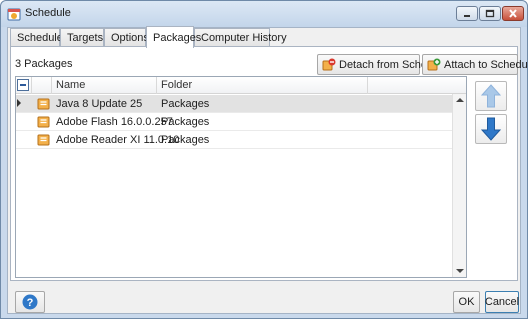  What do you see at coordinates (329, 64) in the screenshot?
I see `detach-icon` at bounding box center [329, 64].